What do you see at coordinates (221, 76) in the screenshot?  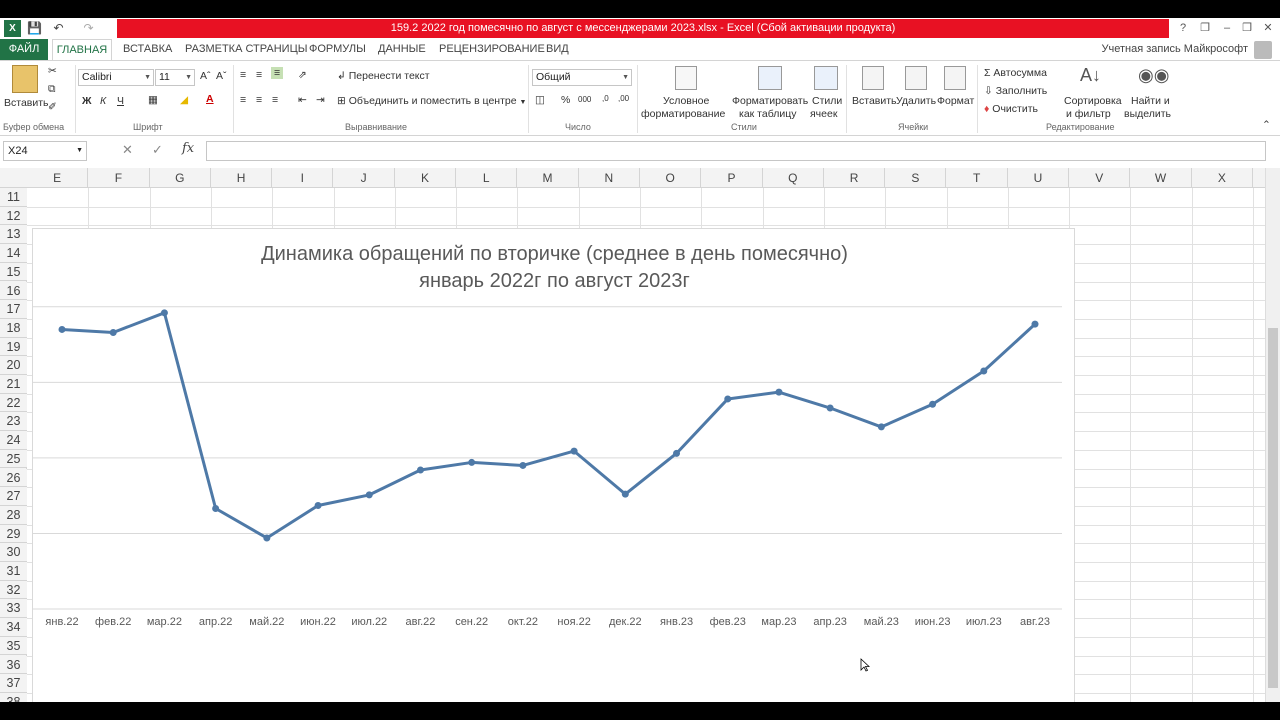 I see `shrink-font-icon: Aˇ` at bounding box center [221, 76].